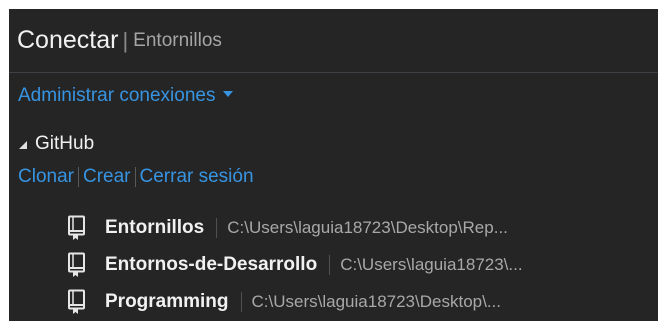  Describe the element at coordinates (117, 95) in the screenshot. I see `manage-connections-label: Administrar conexiones` at that location.